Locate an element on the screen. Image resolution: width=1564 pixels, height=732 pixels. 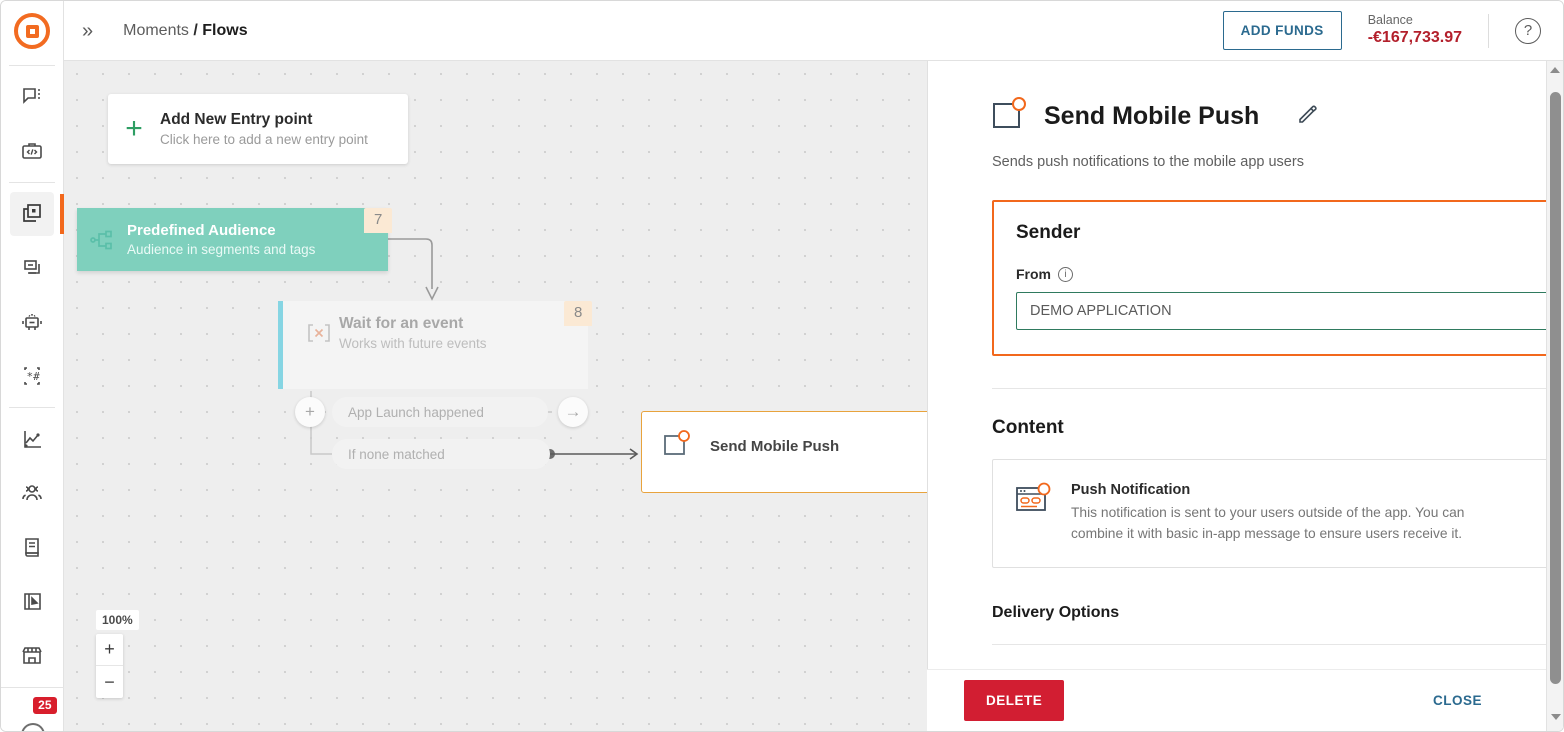
catalog-icon is located at coordinates (32, 547).